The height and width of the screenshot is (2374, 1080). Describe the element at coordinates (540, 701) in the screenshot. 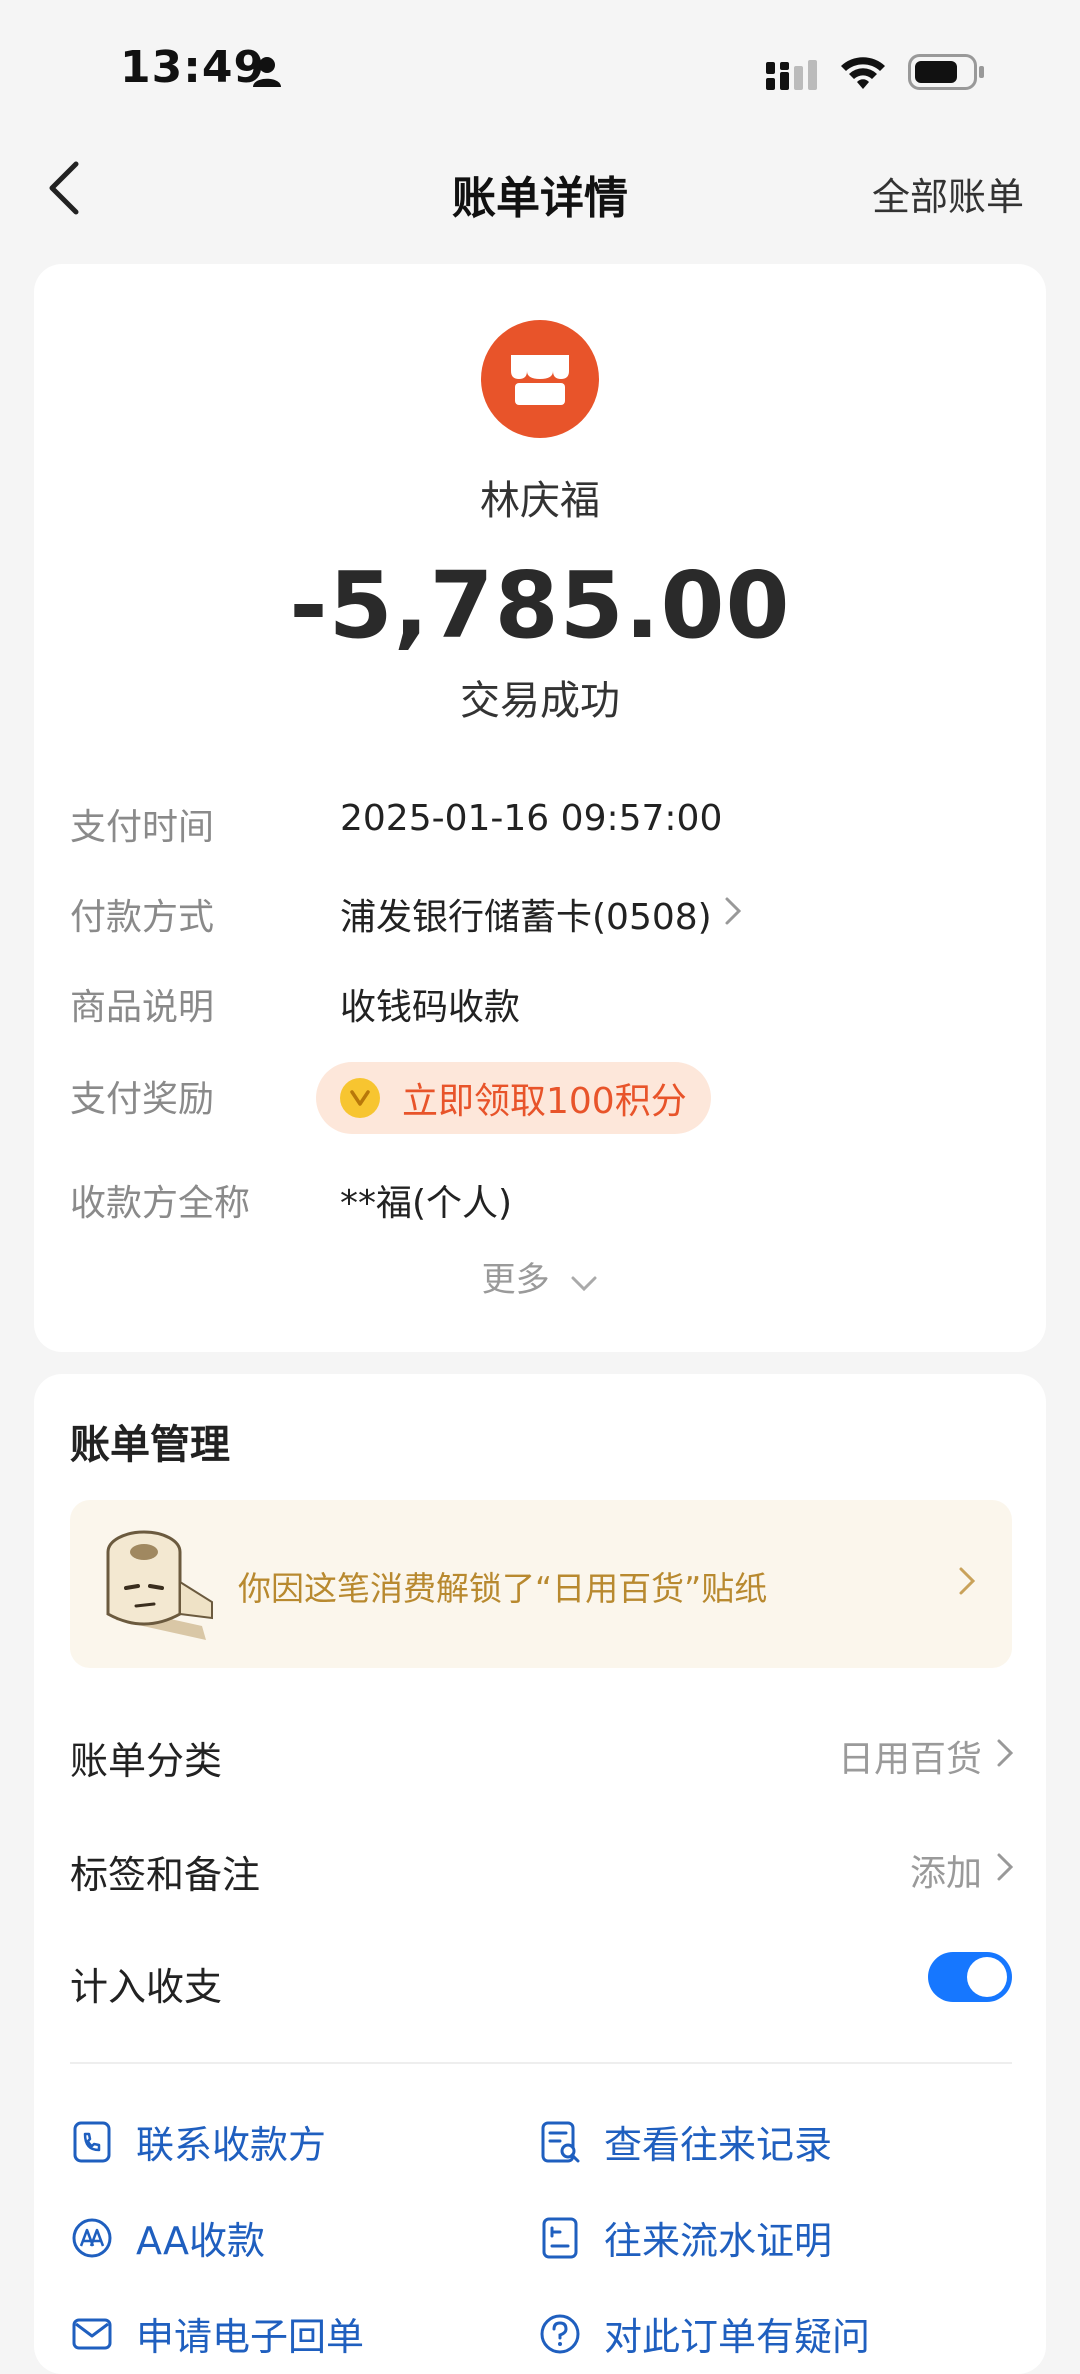

I see `transaction-status: 交易成功` at that location.